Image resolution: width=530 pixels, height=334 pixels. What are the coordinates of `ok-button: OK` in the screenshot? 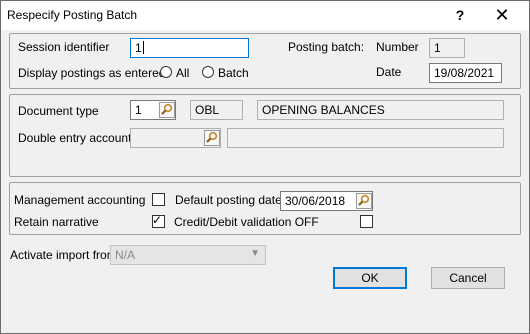 It's located at (370, 278).